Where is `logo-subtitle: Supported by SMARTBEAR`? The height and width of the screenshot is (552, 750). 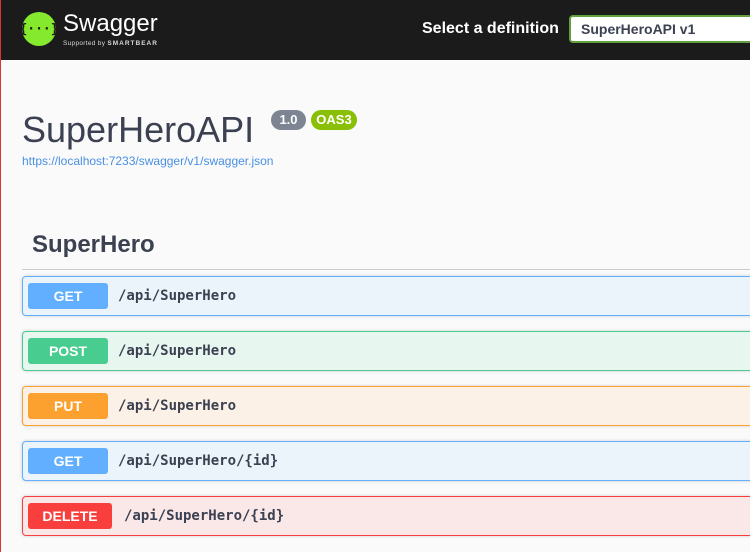 logo-subtitle: Supported by SMARTBEAR is located at coordinates (110, 43).